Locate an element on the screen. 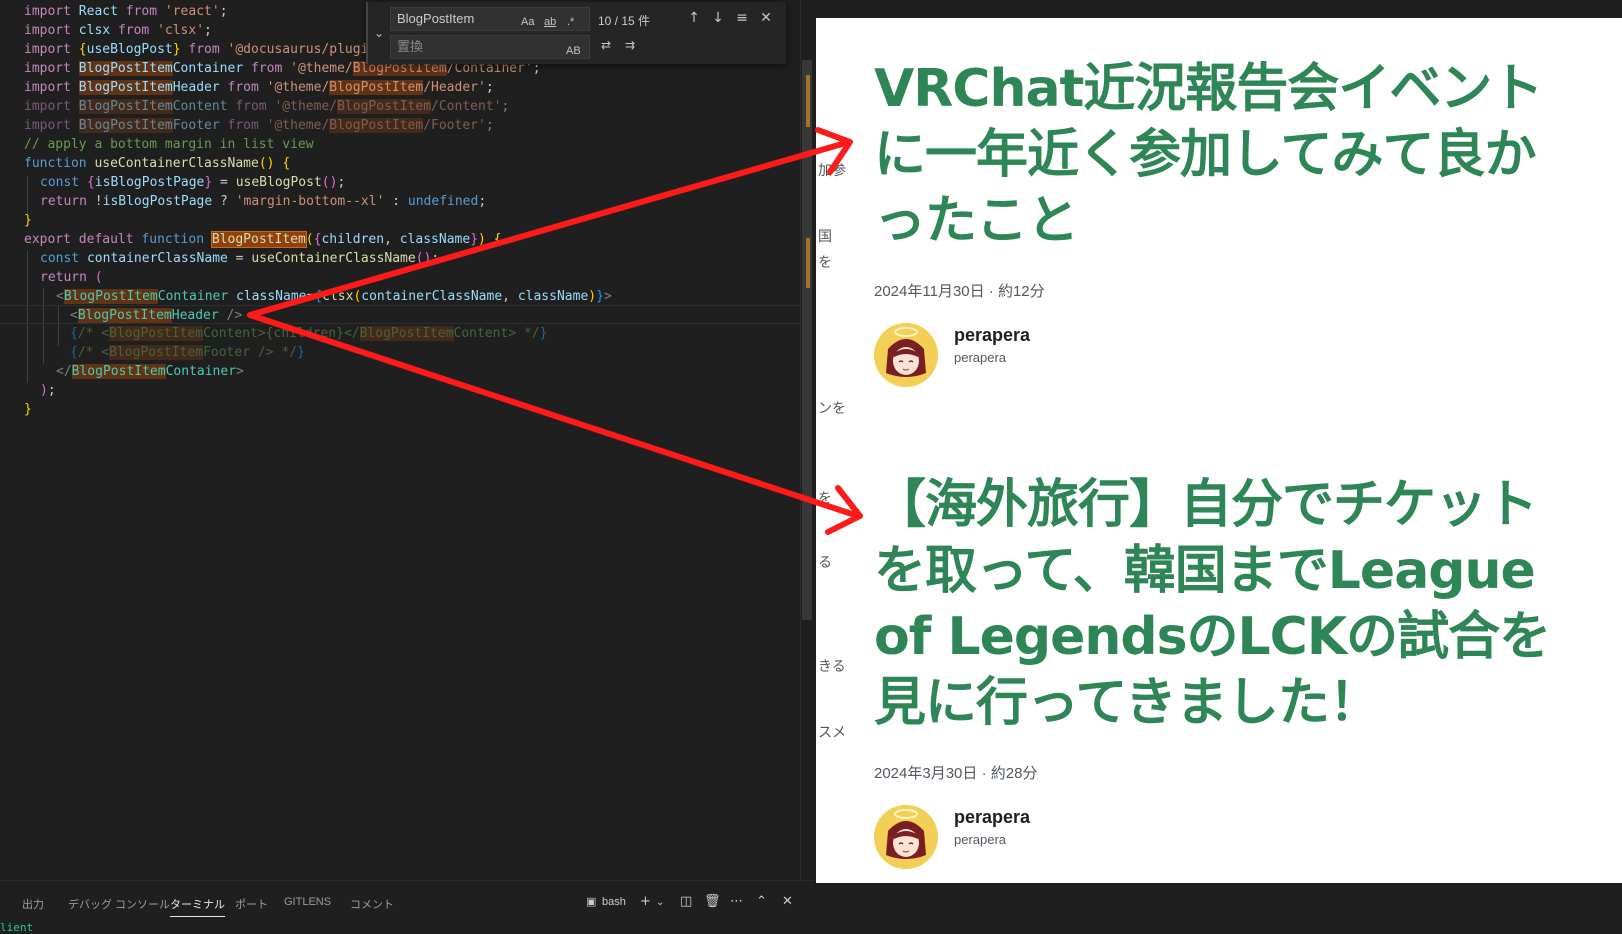 Image resolution: width=1622 pixels, height=934 pixels. find-result-count: 10 / 15 件 is located at coordinates (624, 21).